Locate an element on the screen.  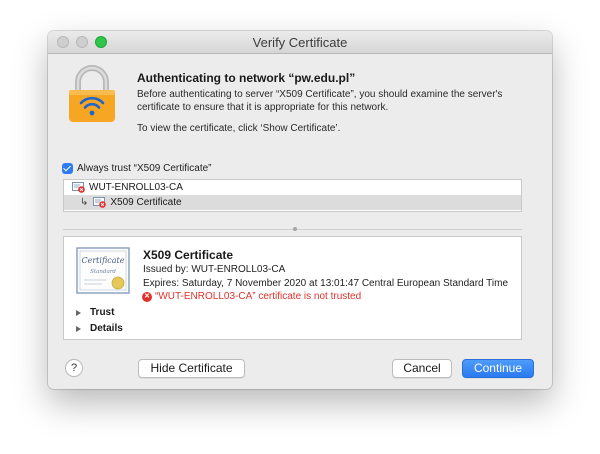
cancel-button: Cancel is located at coordinates (422, 368).